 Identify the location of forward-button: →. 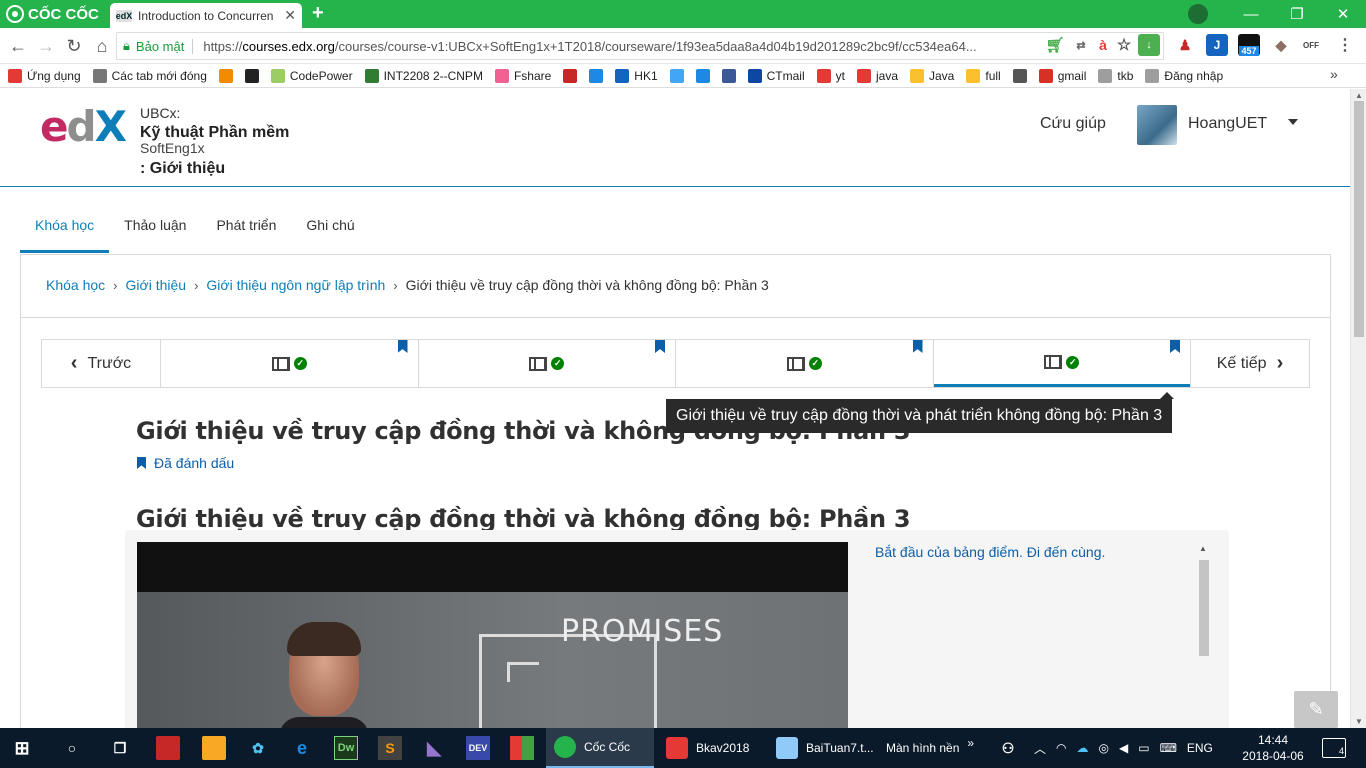
(46, 46).